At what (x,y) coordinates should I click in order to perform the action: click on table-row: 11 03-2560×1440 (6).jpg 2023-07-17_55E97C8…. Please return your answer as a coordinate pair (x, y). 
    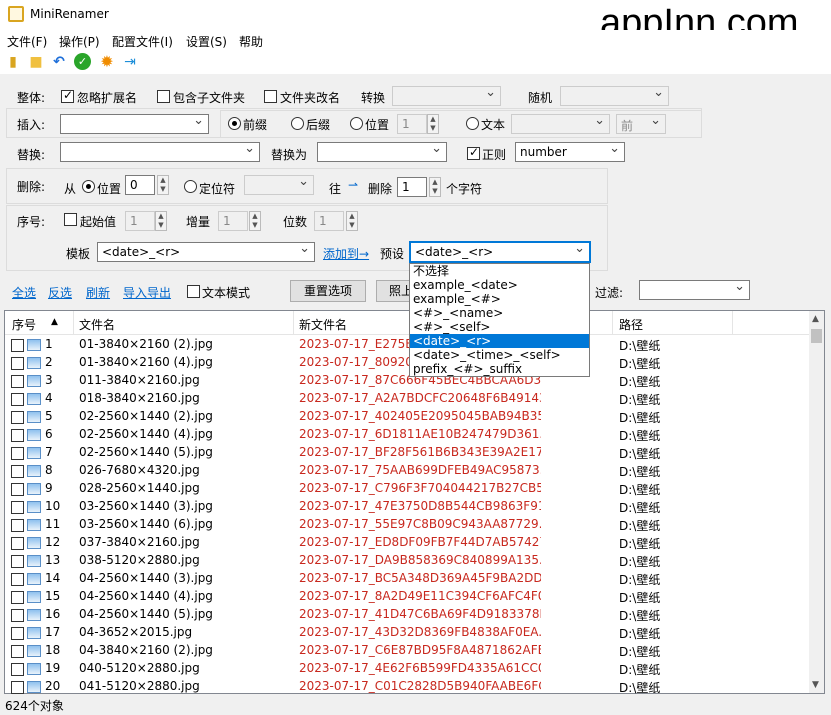
    Looking at the image, I should click on (407, 525).